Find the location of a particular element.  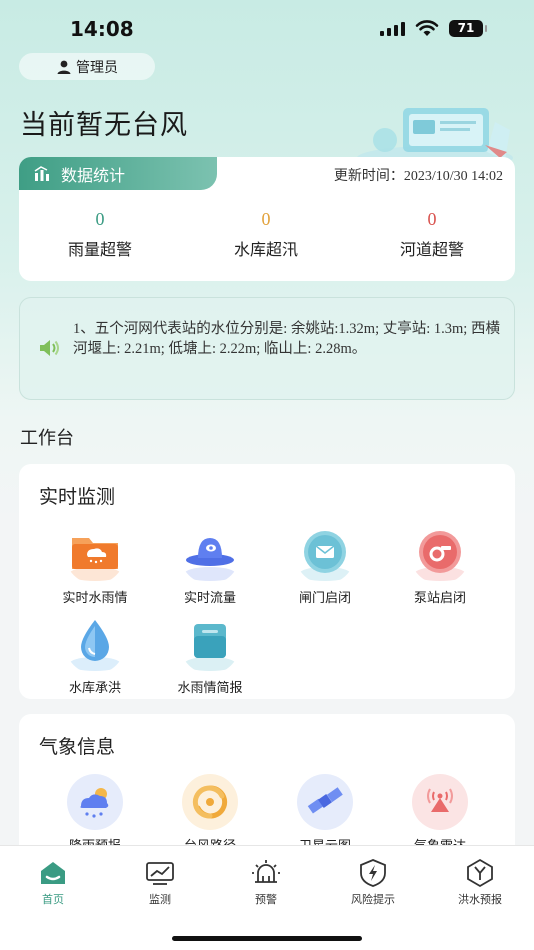

grid-item-label: 实时水雨情 is located at coordinates (95, 598).